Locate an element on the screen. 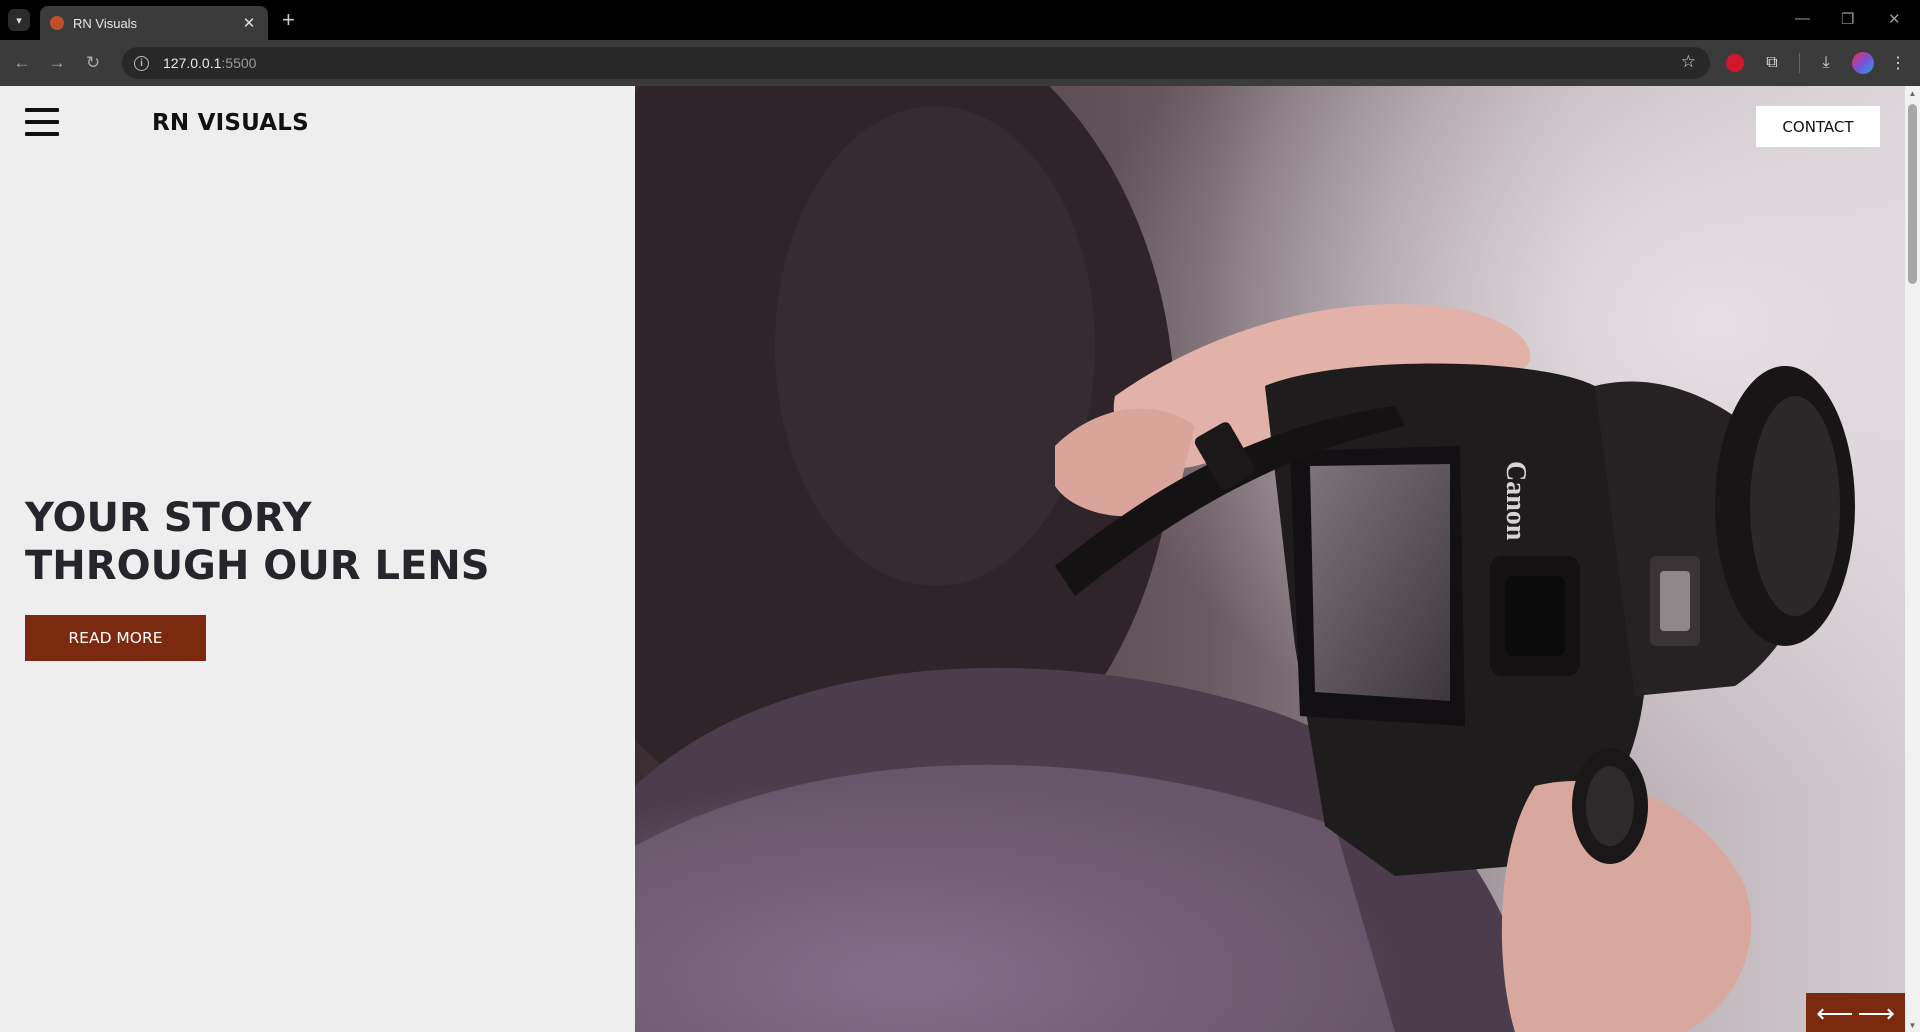 The image size is (1920, 1032). browser-menu-button: ⋮ is located at coordinates (1898, 63).